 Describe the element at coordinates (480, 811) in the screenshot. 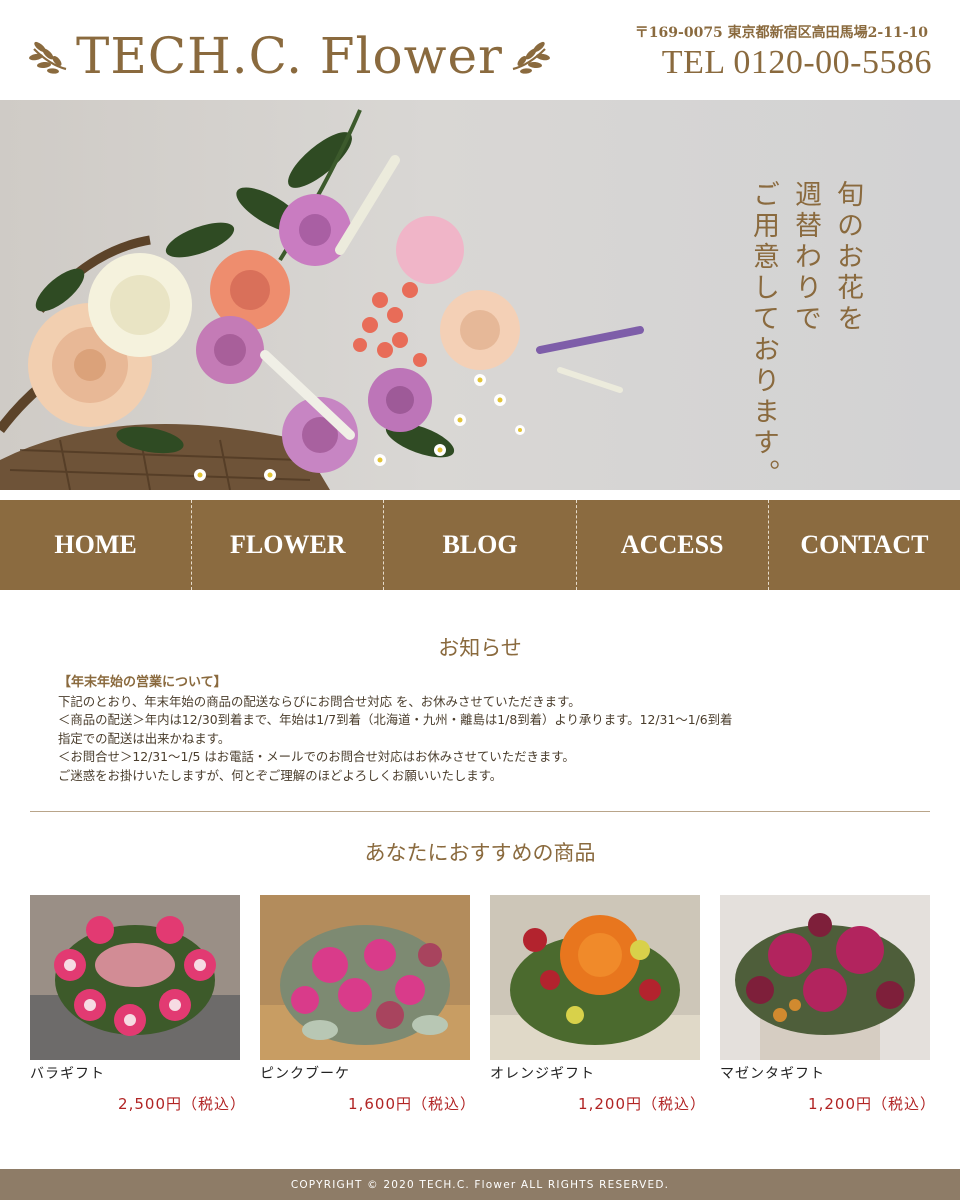

I see `section-divider` at that location.